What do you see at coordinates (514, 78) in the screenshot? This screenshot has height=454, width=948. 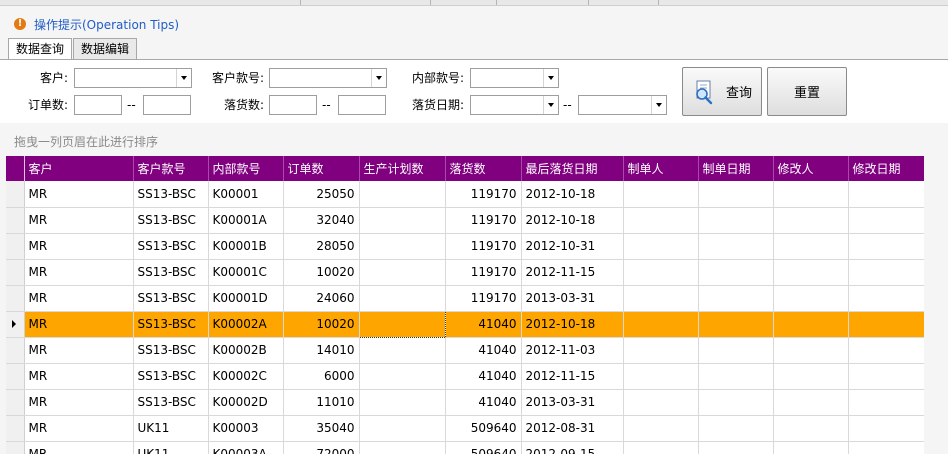 I see `internal-style-select` at bounding box center [514, 78].